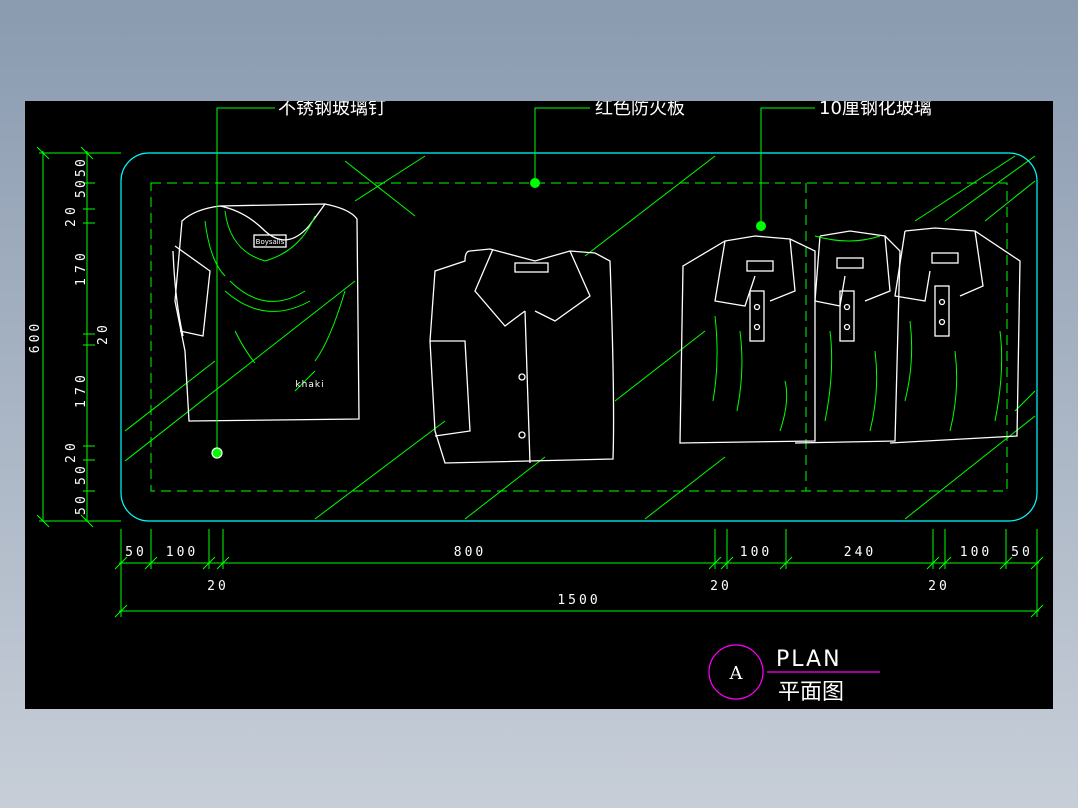  Describe the element at coordinates (860, 552) in the screenshot. I see `dim-bottom-4: 240` at that location.